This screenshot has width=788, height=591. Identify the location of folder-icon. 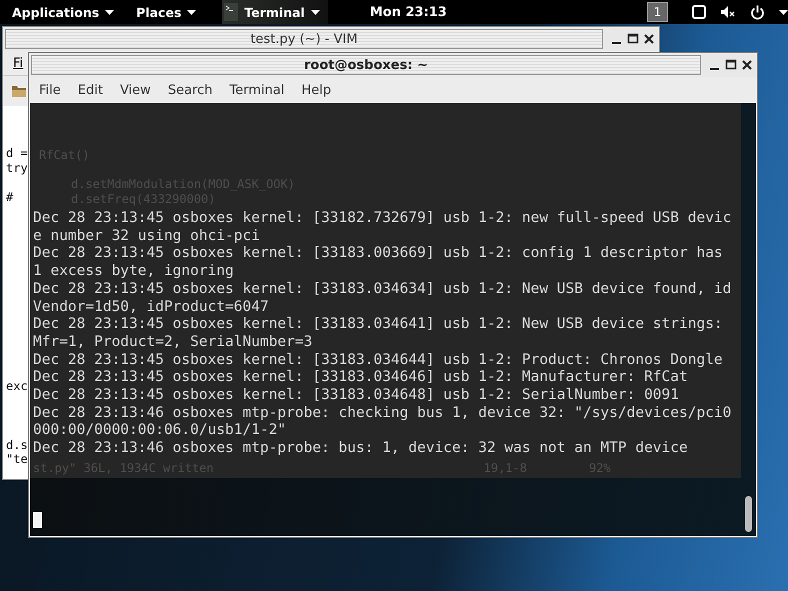
(19, 91).